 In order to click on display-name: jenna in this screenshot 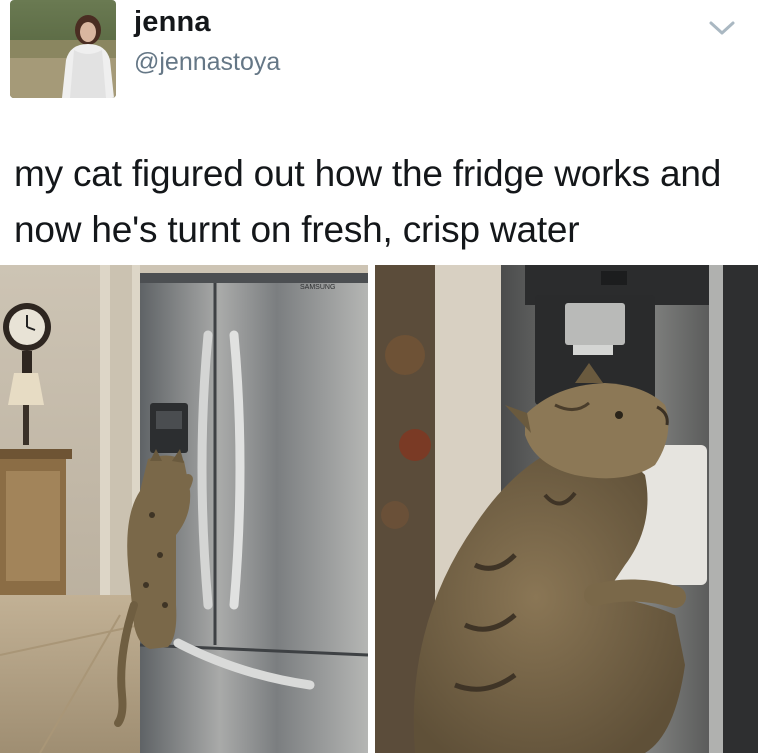, I will do `click(172, 22)`.